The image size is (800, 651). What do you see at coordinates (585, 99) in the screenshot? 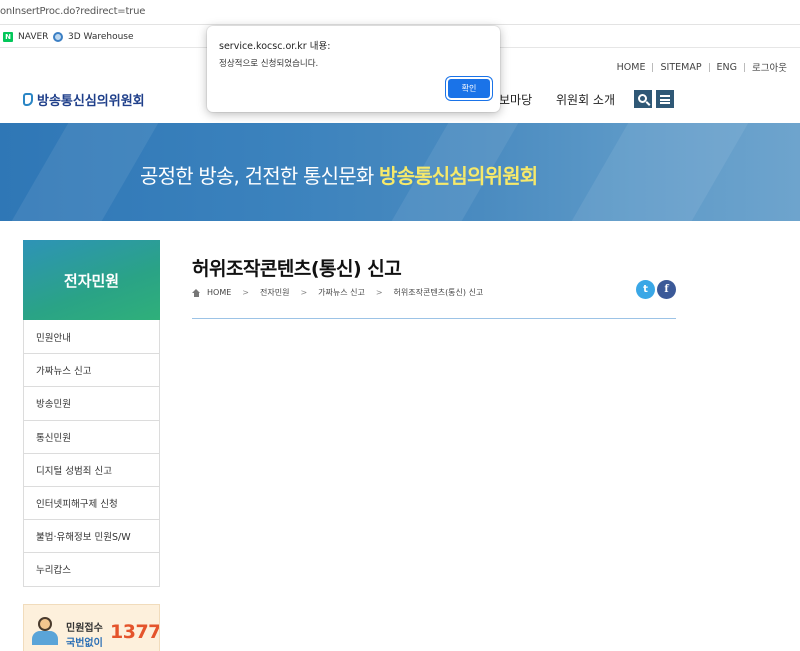
I see `nav-item-about: 위원회 소개` at bounding box center [585, 99].